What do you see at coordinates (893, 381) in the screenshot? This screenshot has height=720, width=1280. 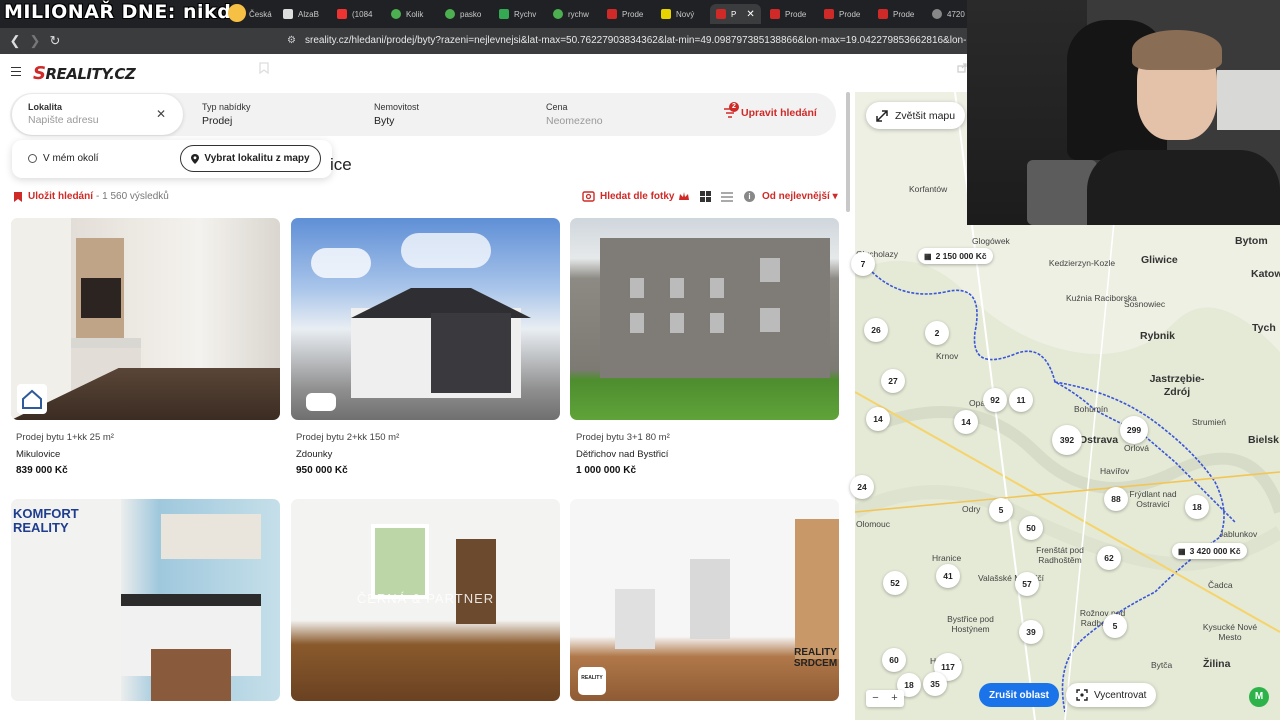 I see `map-cluster: 27` at bounding box center [893, 381].